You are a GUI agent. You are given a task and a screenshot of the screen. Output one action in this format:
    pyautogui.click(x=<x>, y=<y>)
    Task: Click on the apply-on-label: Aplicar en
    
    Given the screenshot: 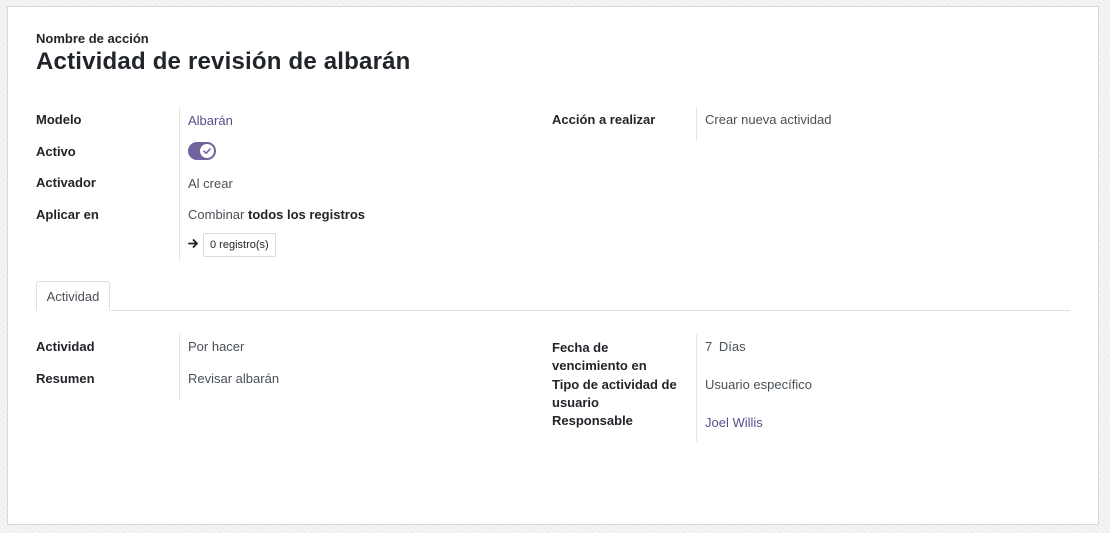 What is the action you would take?
    pyautogui.click(x=67, y=214)
    